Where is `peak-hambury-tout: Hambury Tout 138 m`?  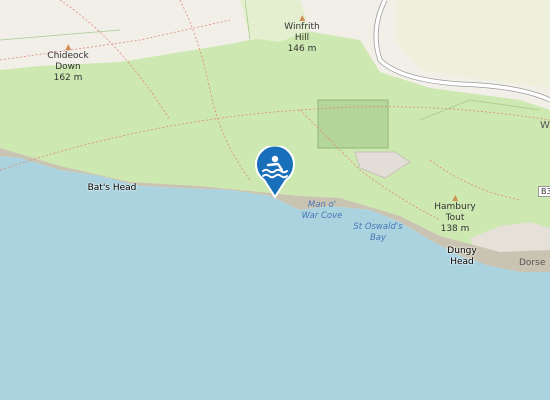 peak-hambury-tout: Hambury Tout 138 m is located at coordinates (455, 215).